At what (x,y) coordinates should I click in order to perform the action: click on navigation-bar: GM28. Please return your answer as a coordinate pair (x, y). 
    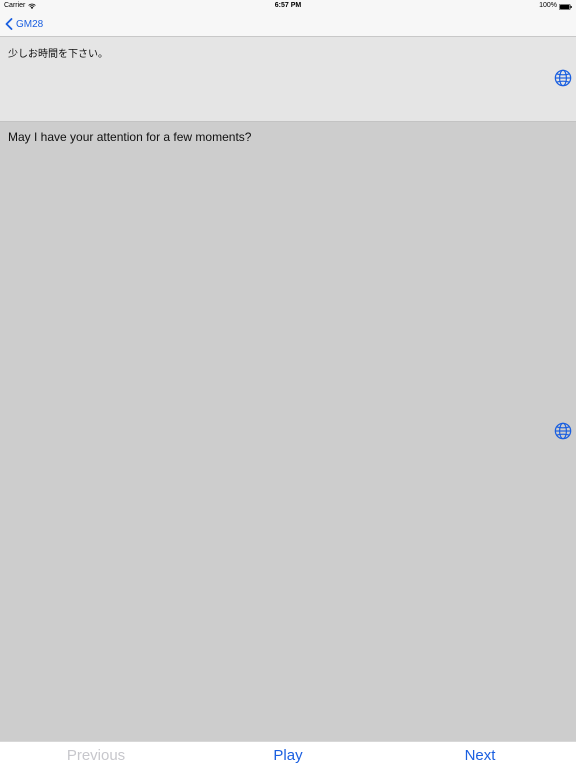
    Looking at the image, I should click on (288, 24).